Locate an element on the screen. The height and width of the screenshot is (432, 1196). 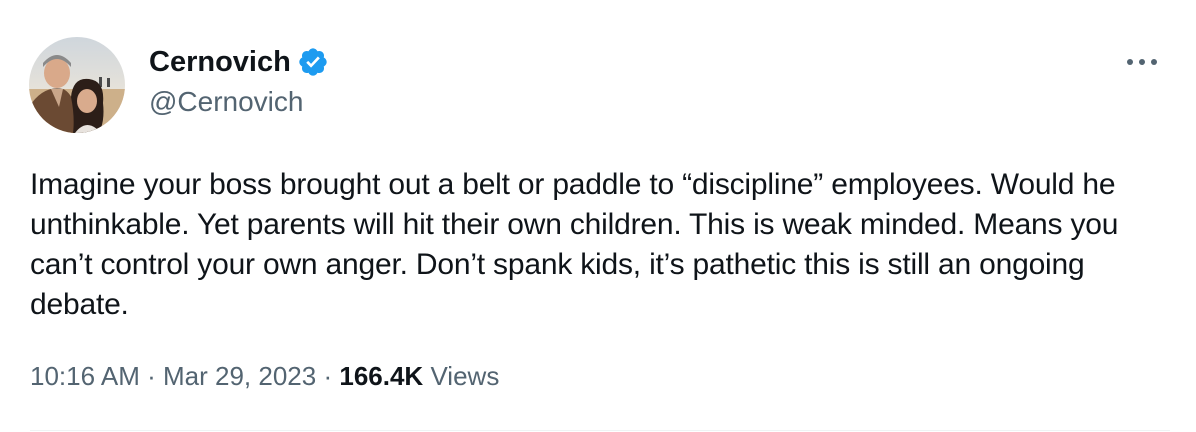
views-count: 166.4K is located at coordinates (381, 376).